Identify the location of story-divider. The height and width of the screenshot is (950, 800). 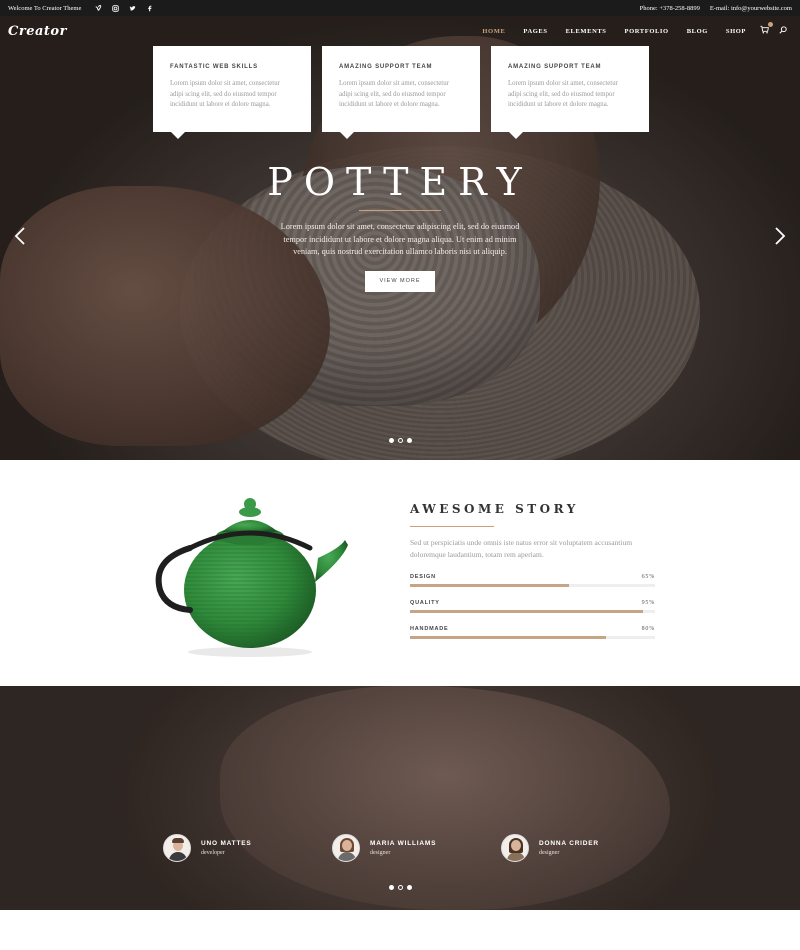
(452, 526).